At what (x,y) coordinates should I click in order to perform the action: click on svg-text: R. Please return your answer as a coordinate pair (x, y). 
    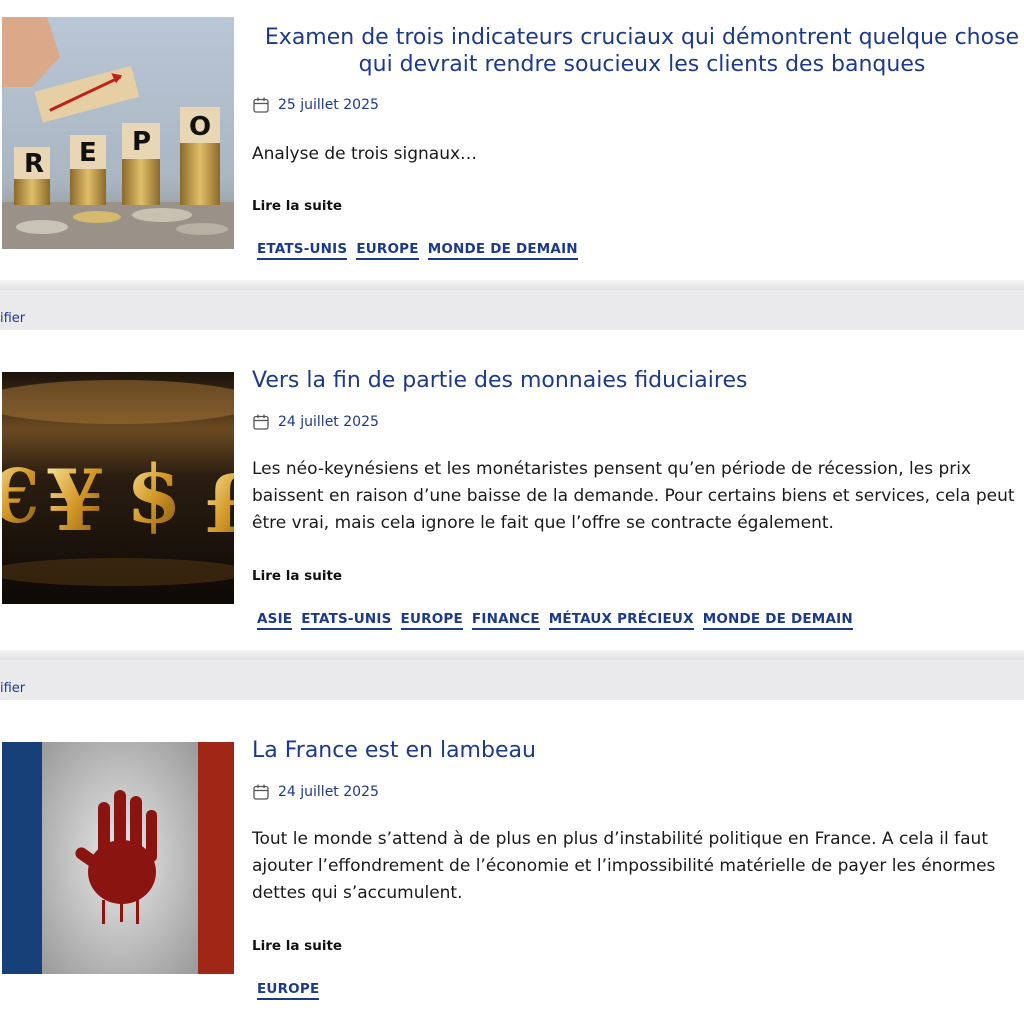
    Looking at the image, I should click on (34, 164).